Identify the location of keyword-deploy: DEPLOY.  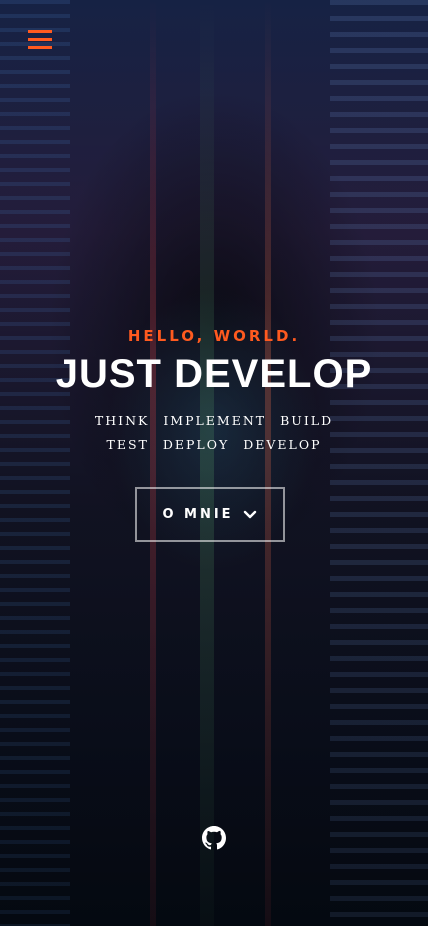
(196, 444).